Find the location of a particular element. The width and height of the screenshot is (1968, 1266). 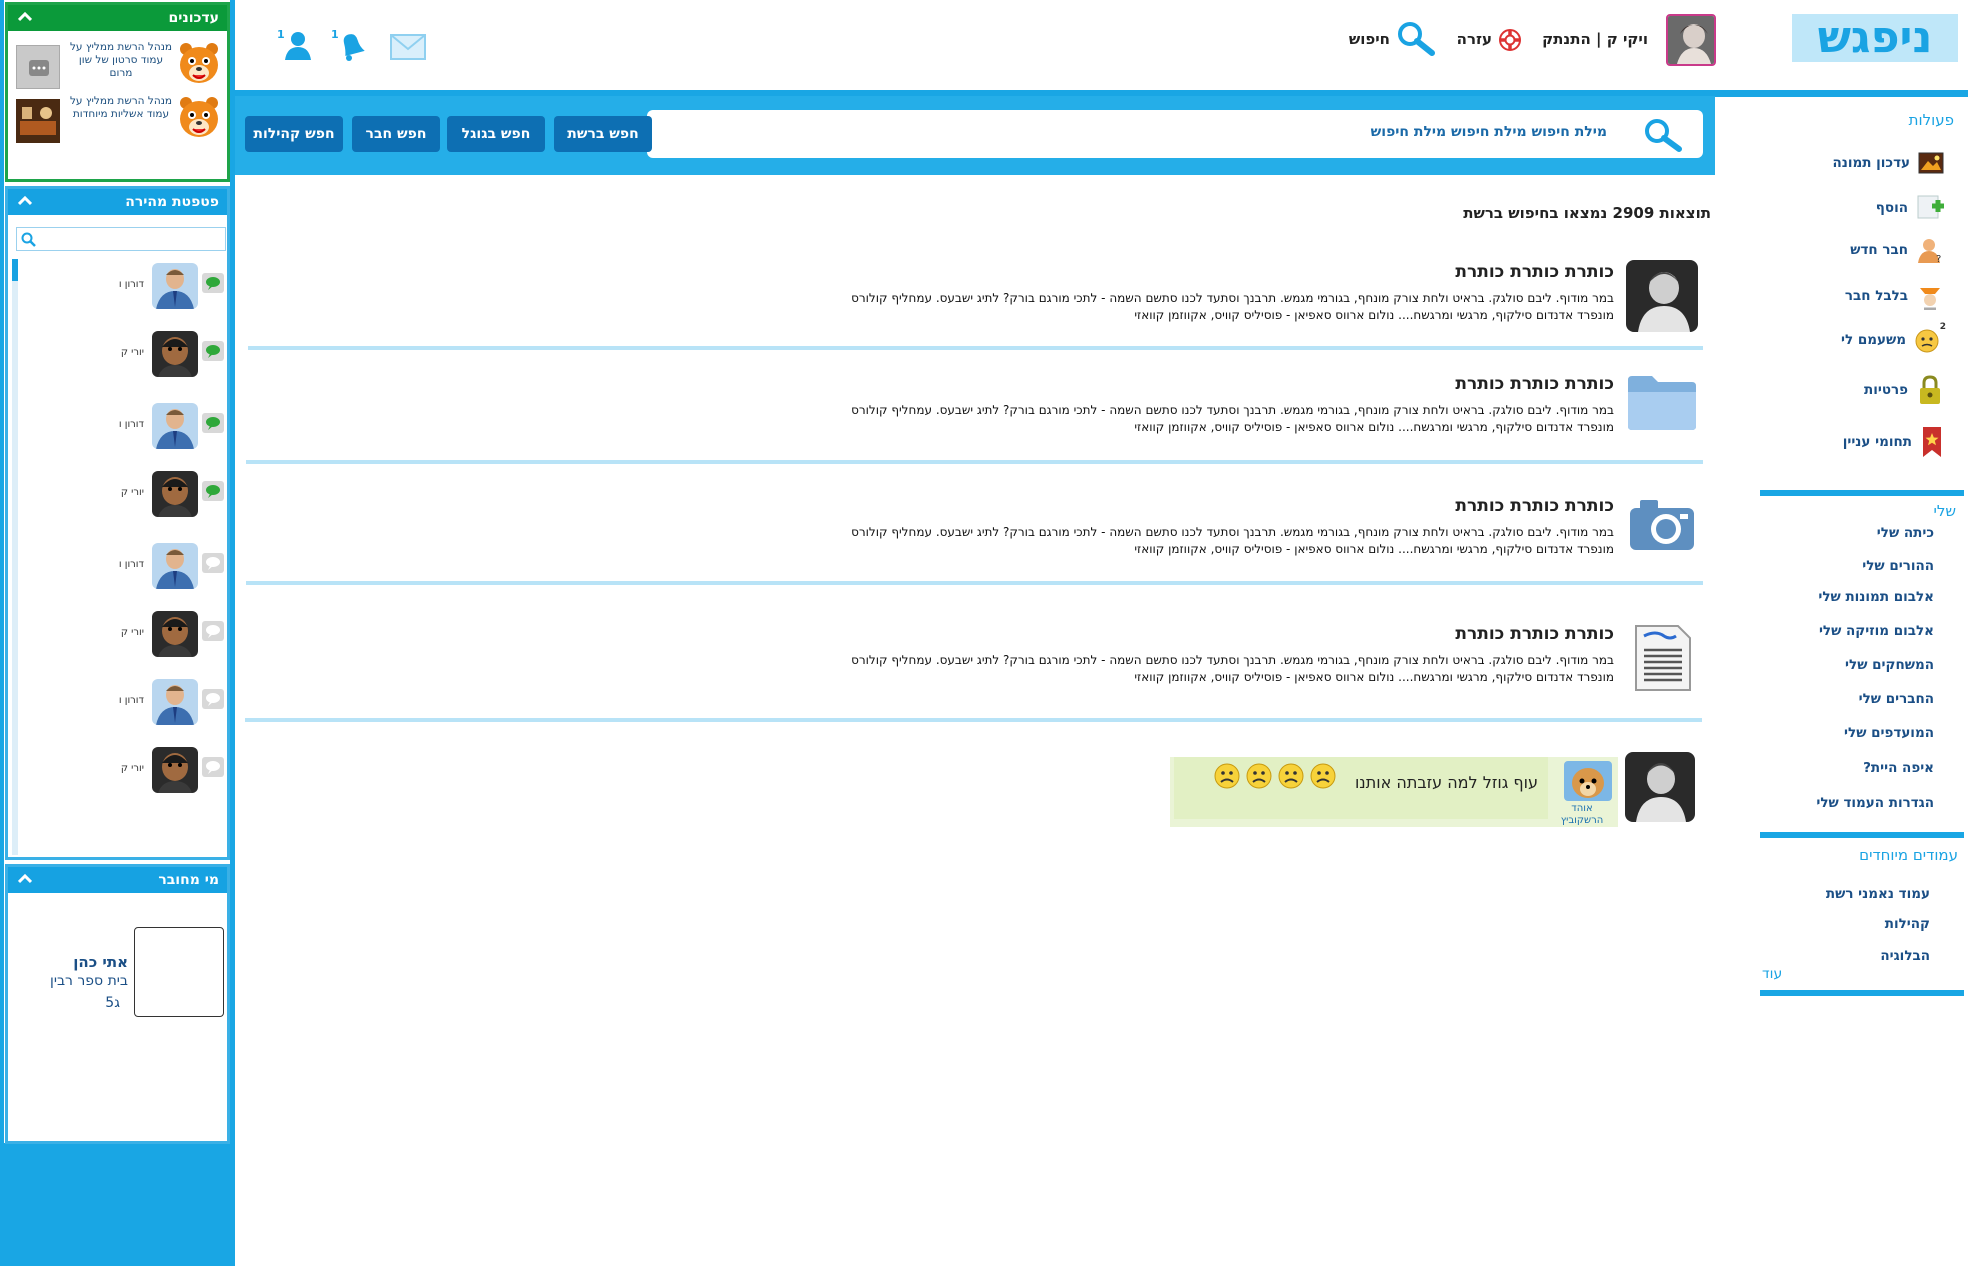

my-link: הגדרות העמוד שלי is located at coordinates (1875, 803).